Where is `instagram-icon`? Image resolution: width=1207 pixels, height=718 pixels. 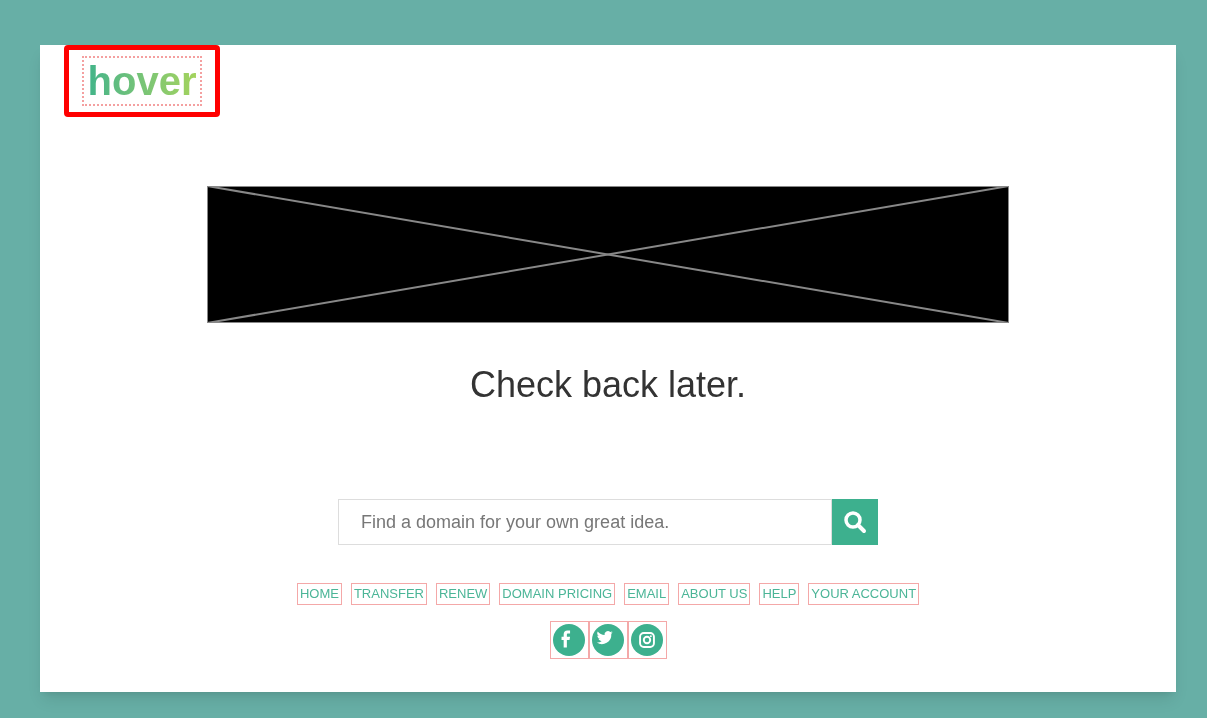 instagram-icon is located at coordinates (647, 640).